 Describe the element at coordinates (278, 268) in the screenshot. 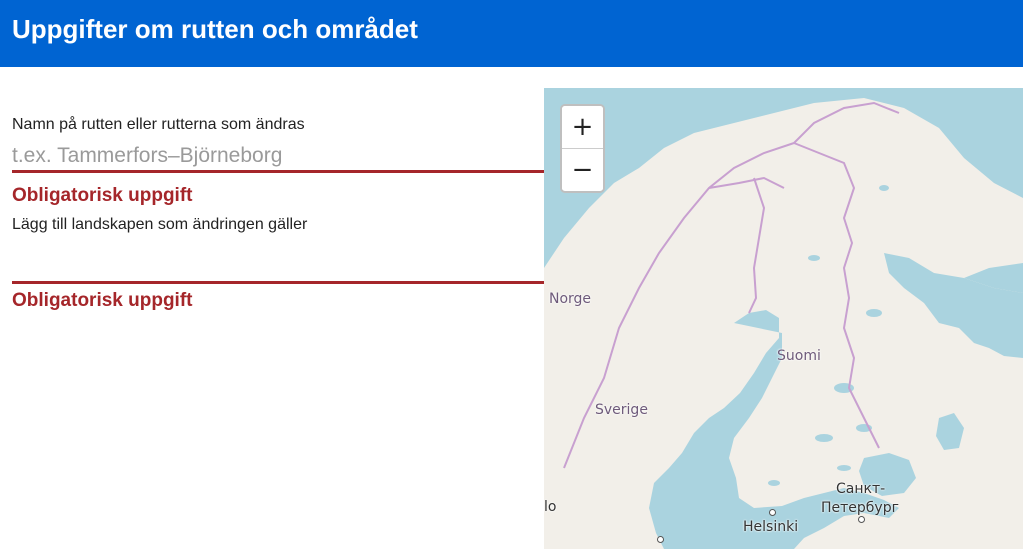

I see `regions-input` at that location.